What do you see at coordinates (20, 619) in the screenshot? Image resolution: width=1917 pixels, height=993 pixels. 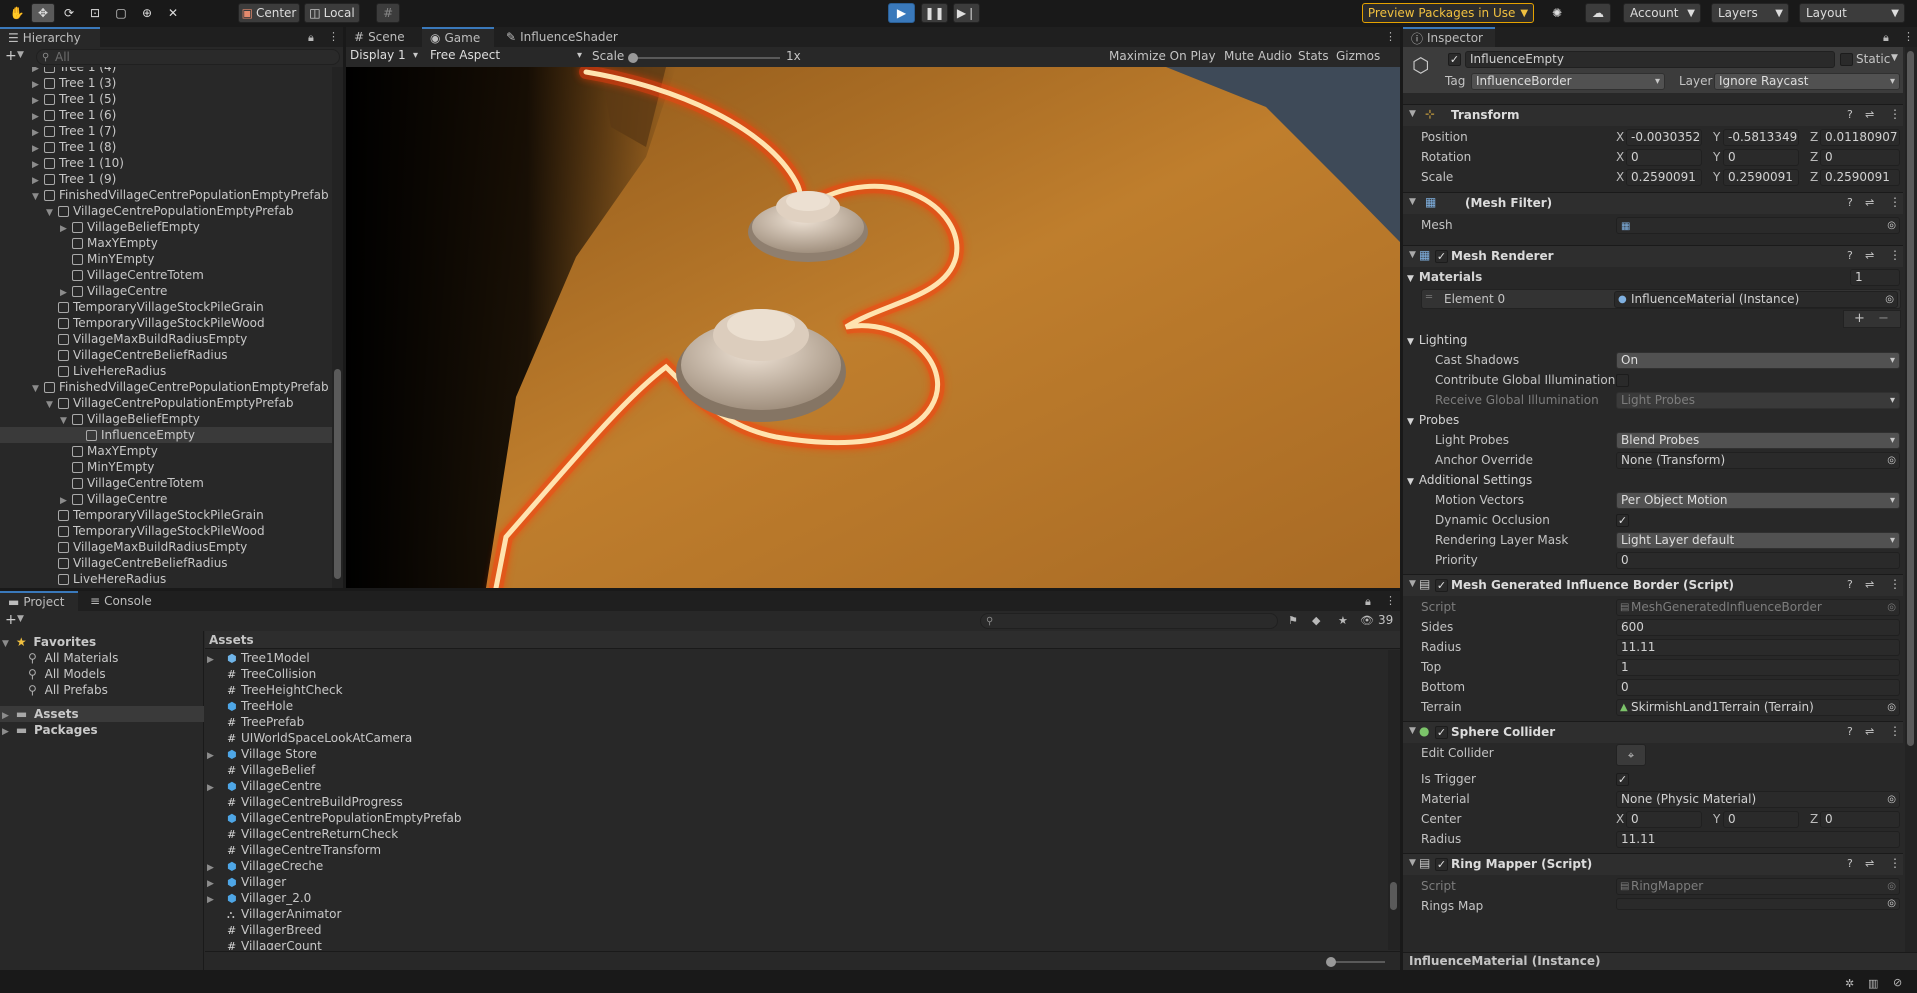 I see `chevron-down-icon: ▼` at bounding box center [20, 619].